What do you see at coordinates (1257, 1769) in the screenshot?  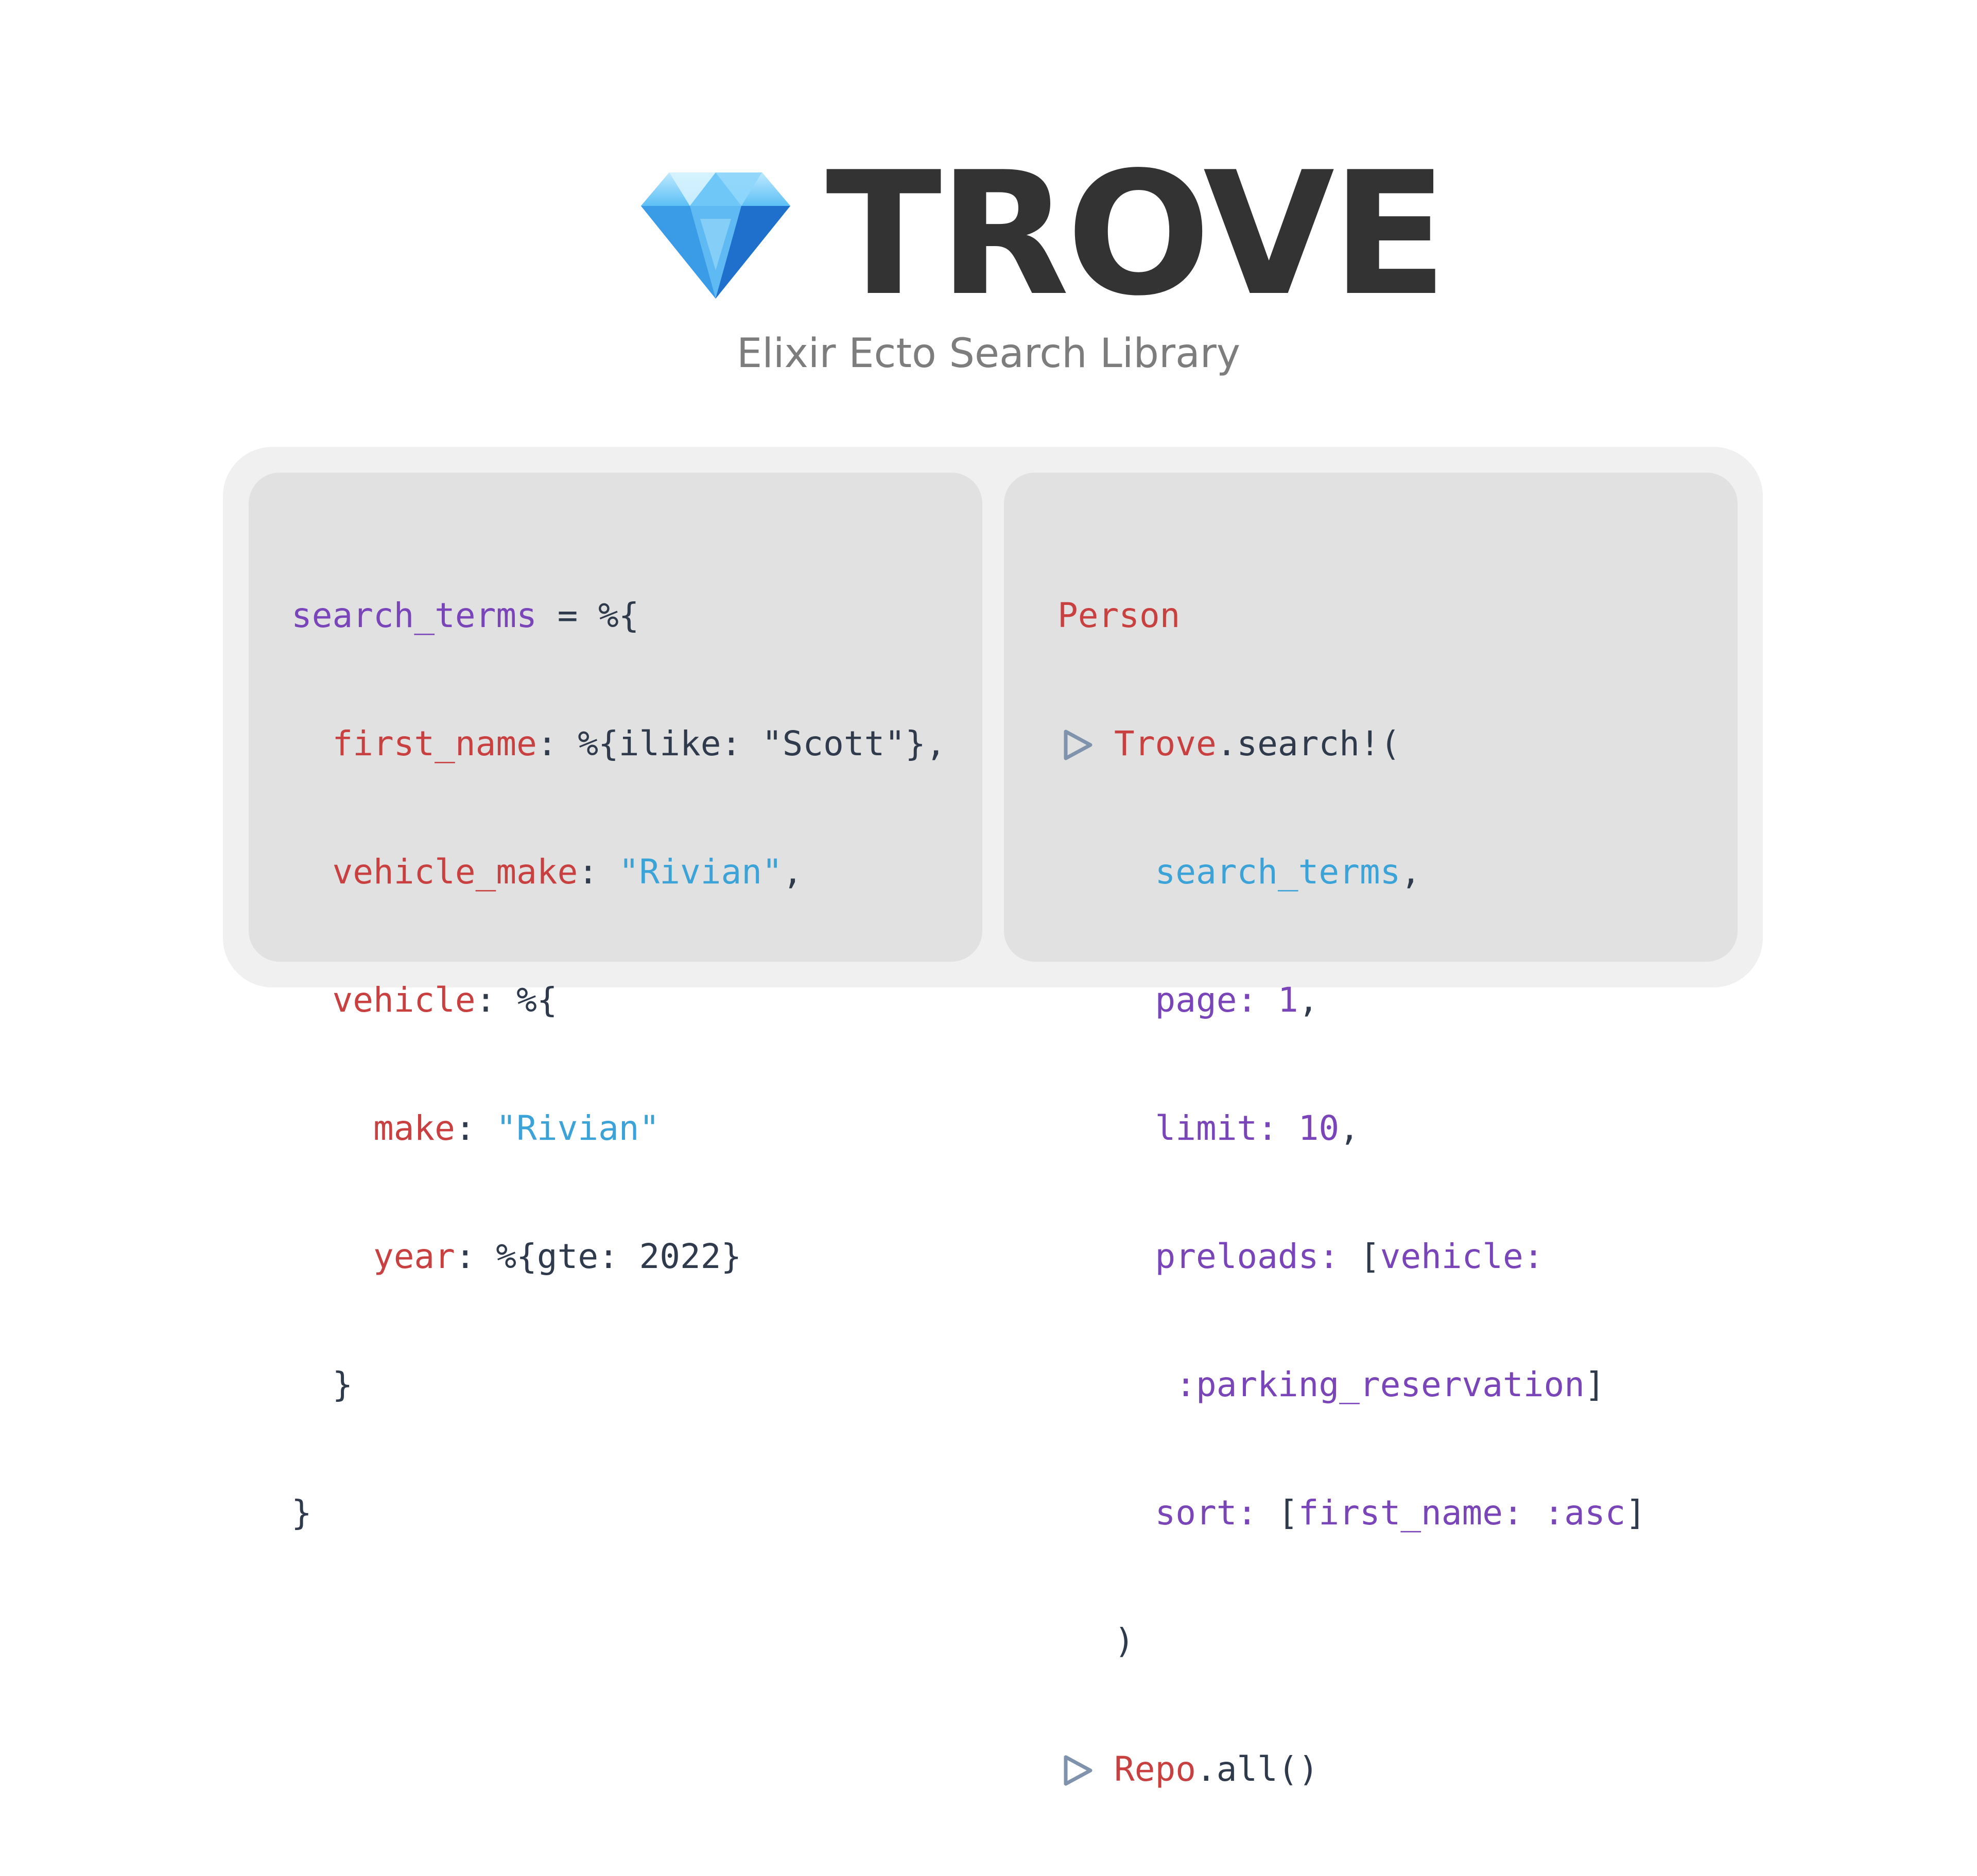 I see `code-token: .all()` at bounding box center [1257, 1769].